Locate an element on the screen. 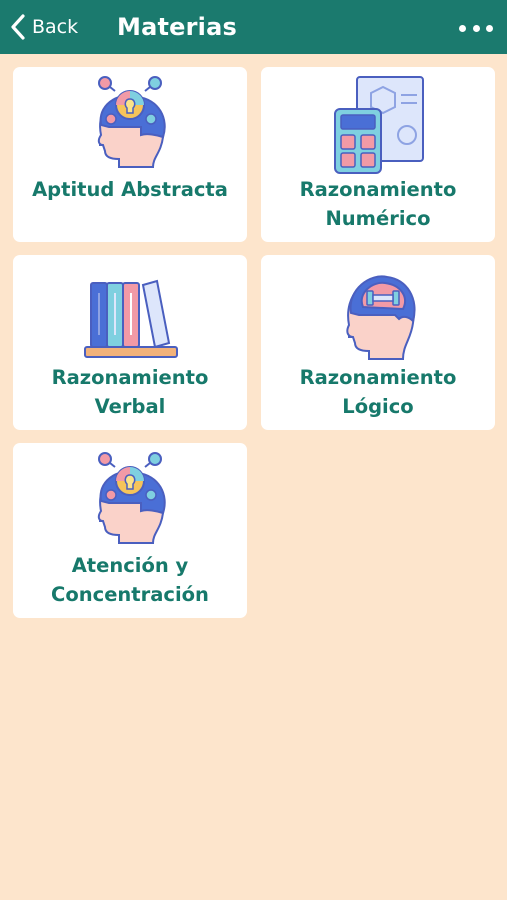 The image size is (507, 900). subject-card-razonamiento-logico: Razonamiento Lógico is located at coordinates (378, 342).